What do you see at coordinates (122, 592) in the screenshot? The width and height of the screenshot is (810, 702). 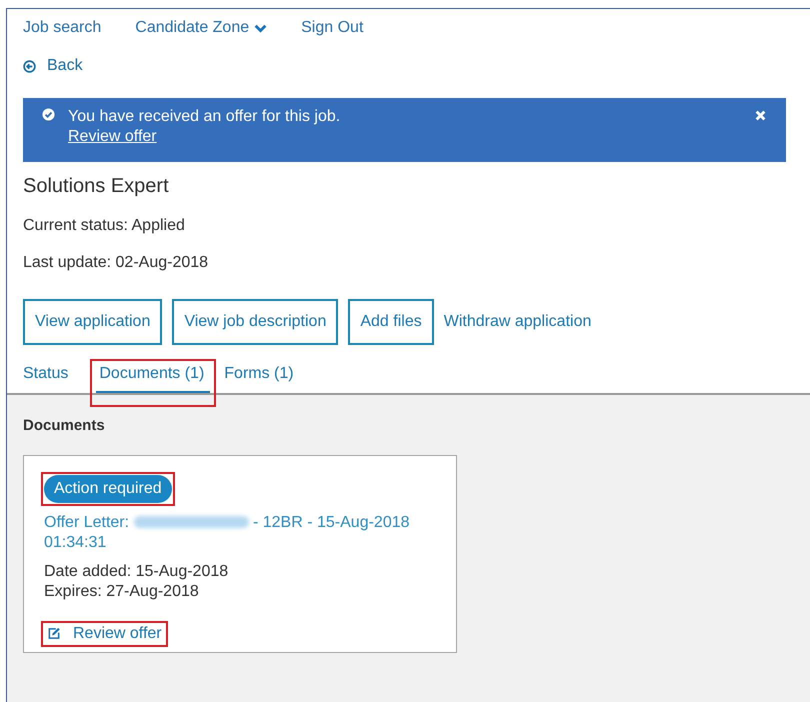 I see `expiry-text: Expires: 27-Aug-2018` at bounding box center [122, 592].